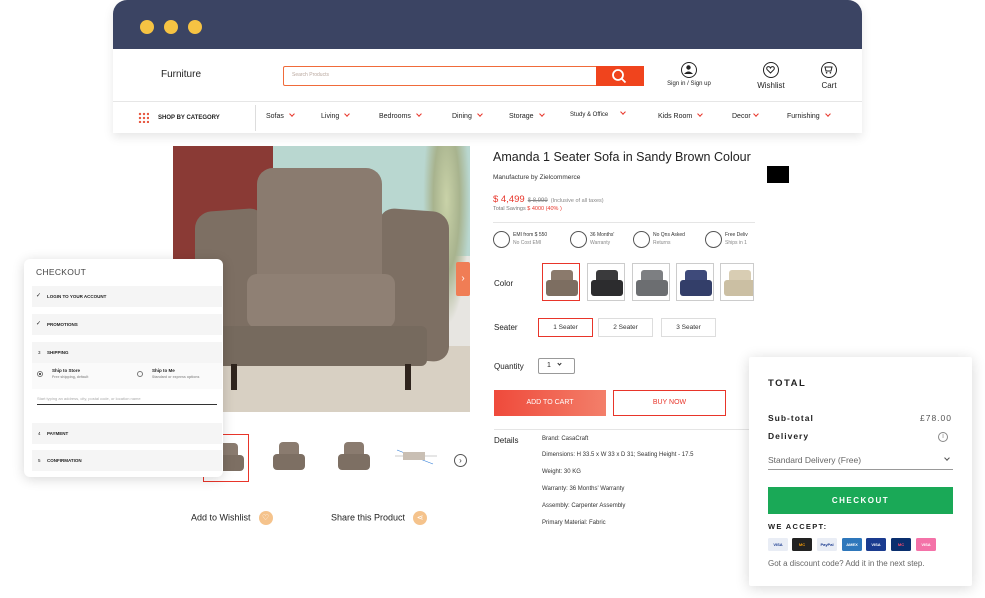 This screenshot has height=598, width=985. I want to click on quantity-select: 1, so click(556, 366).